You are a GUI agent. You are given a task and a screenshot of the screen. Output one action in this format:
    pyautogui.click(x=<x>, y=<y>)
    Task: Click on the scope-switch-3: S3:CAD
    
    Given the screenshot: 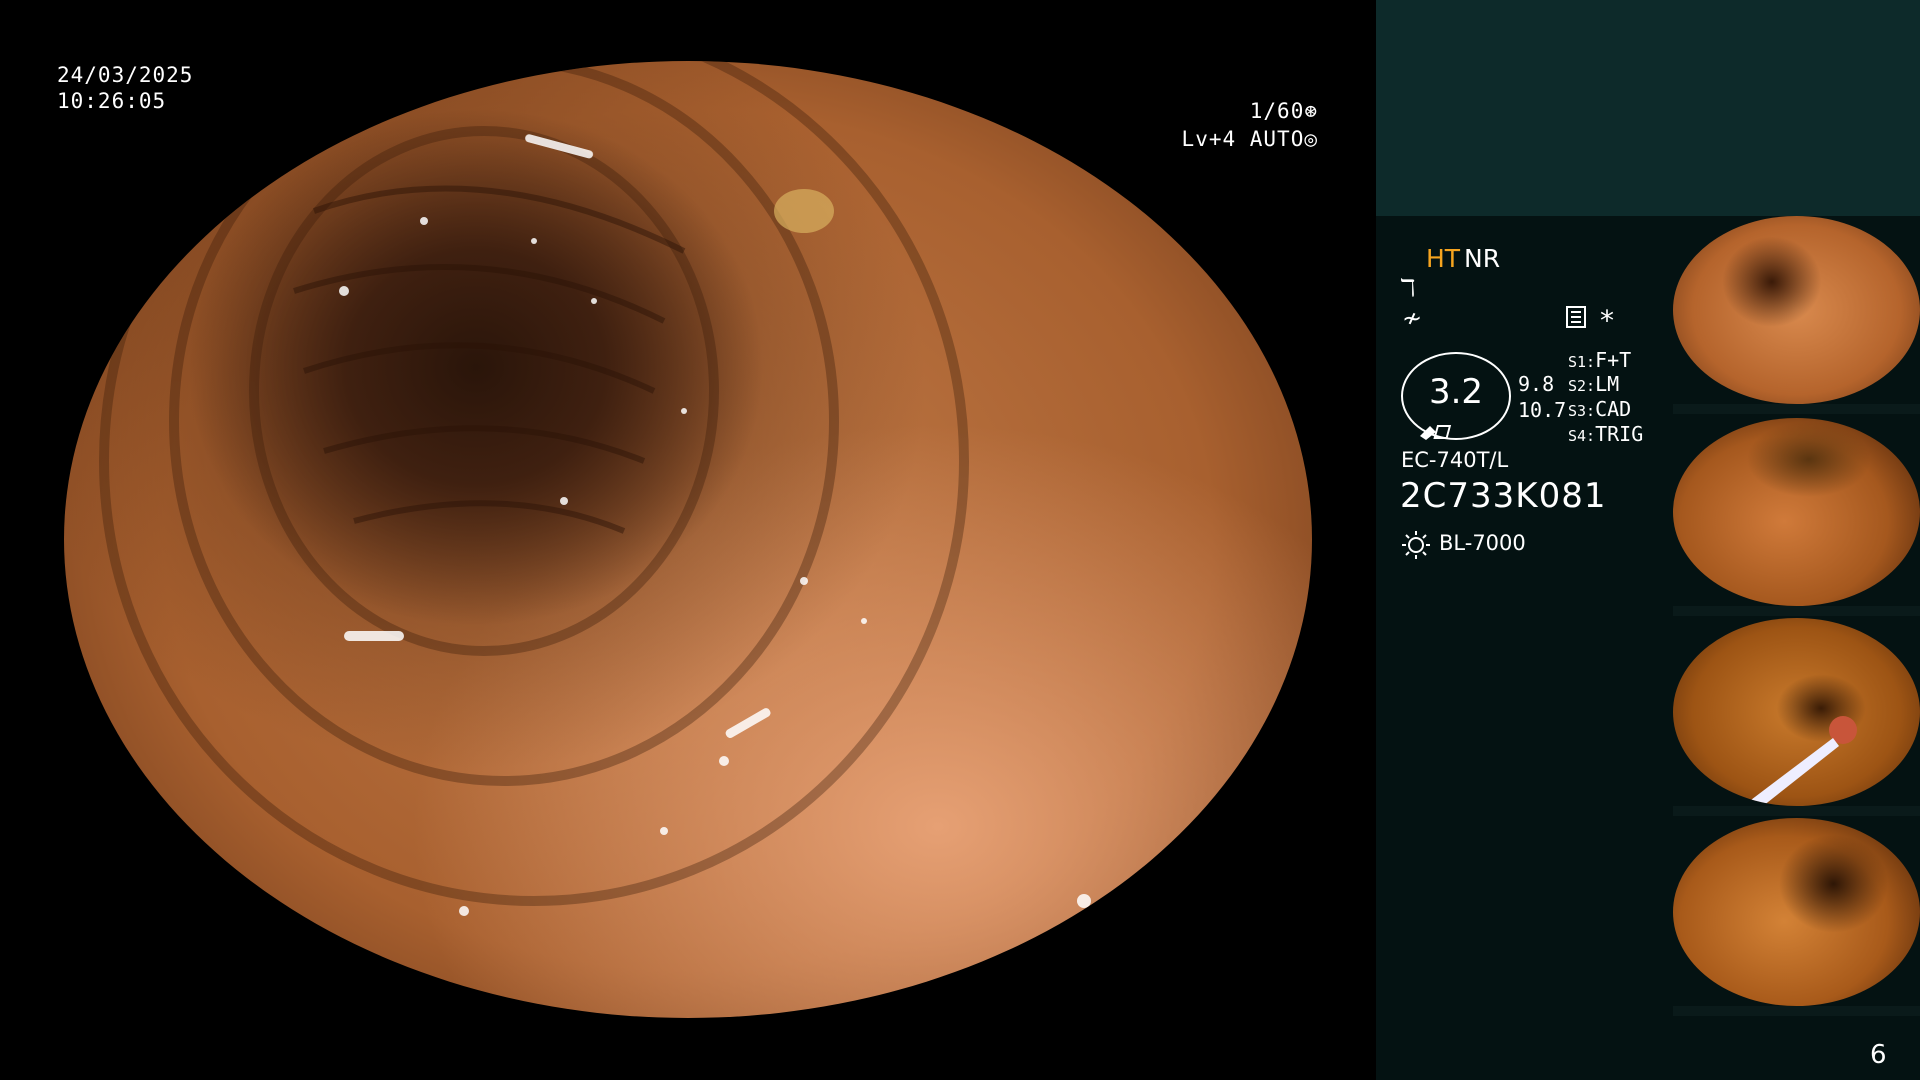 What is the action you would take?
    pyautogui.click(x=1600, y=409)
    